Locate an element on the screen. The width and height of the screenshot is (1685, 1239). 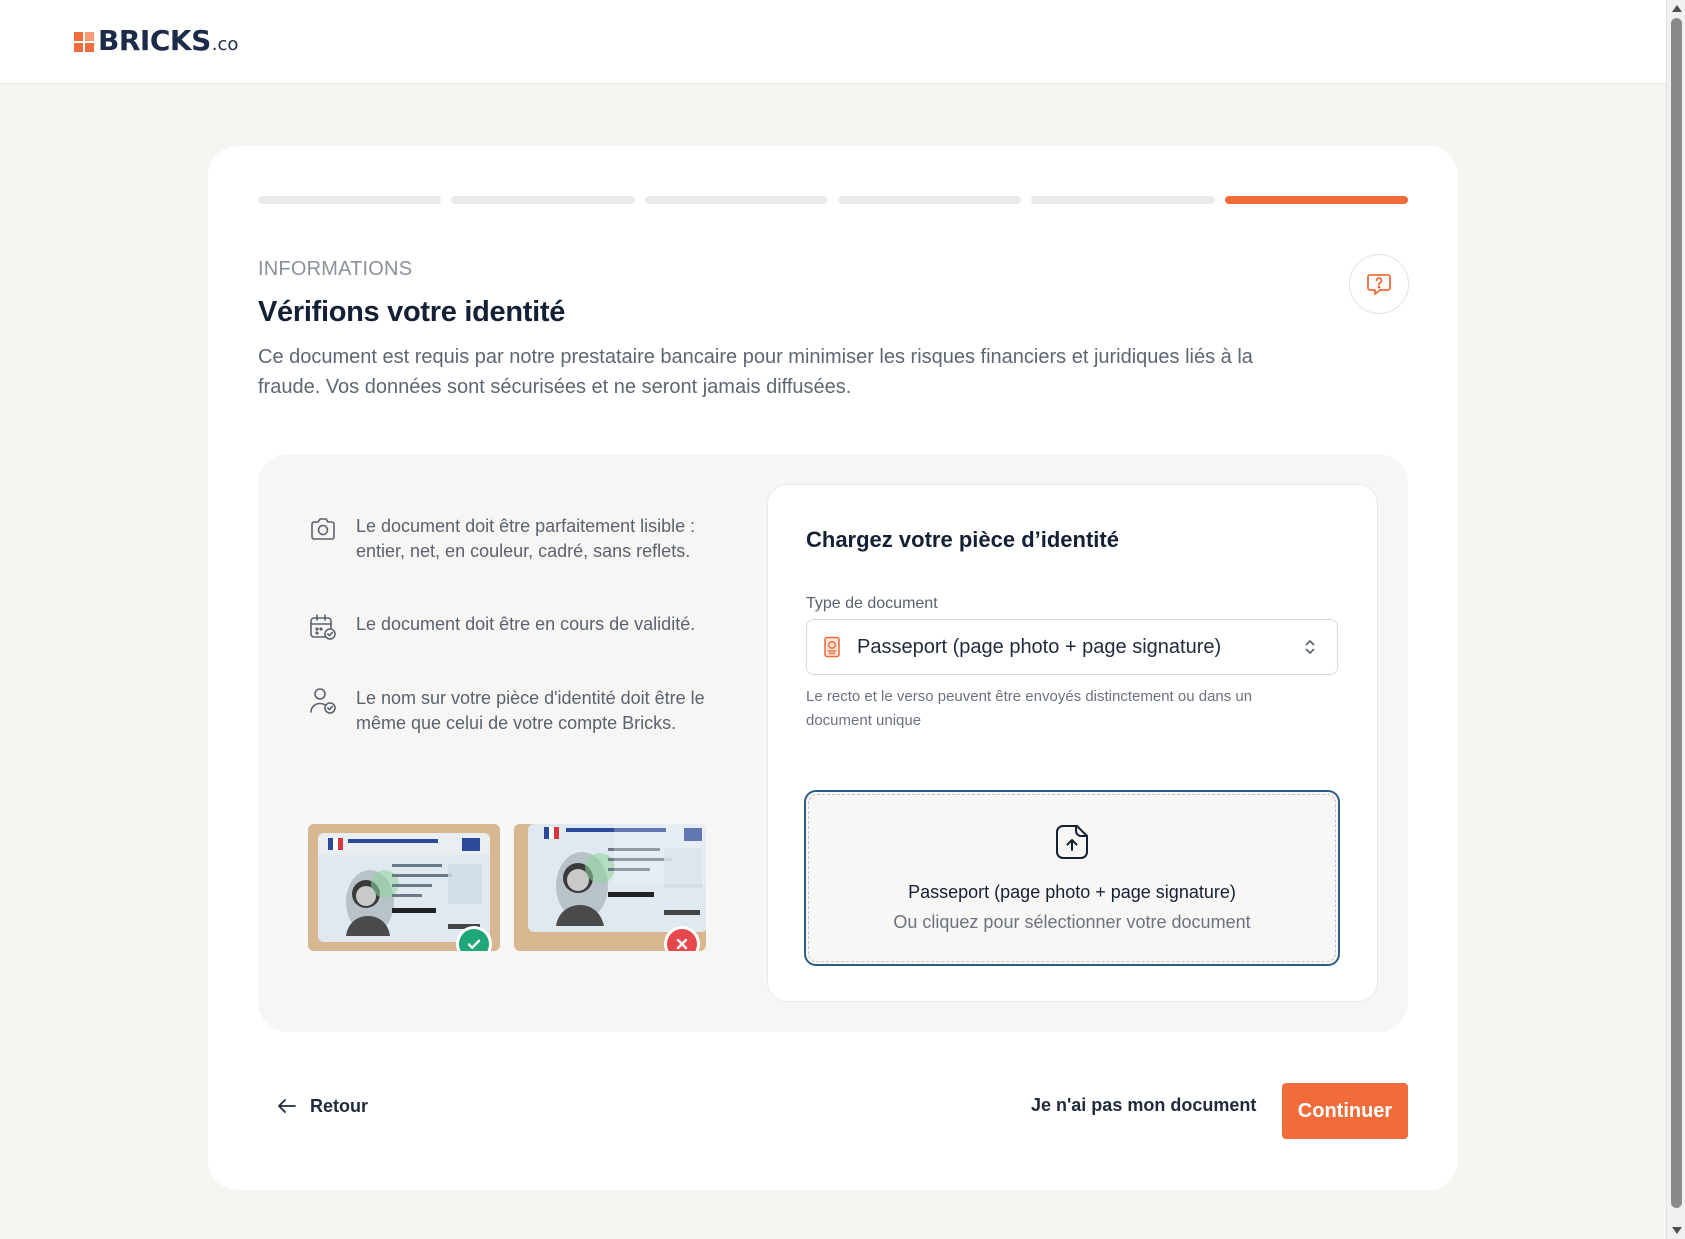
arrow-left-icon is located at coordinates (287, 1106).